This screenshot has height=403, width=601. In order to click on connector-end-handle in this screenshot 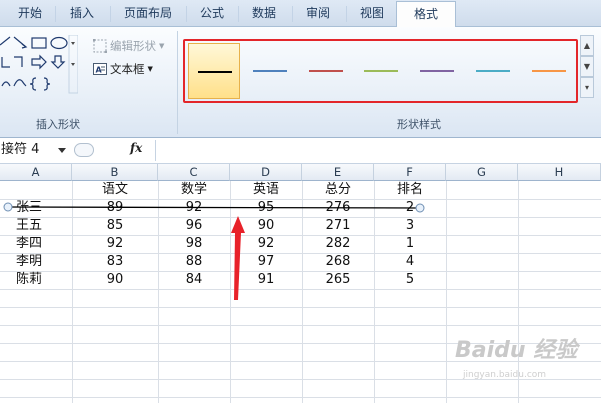, I will do `click(420, 208)`.